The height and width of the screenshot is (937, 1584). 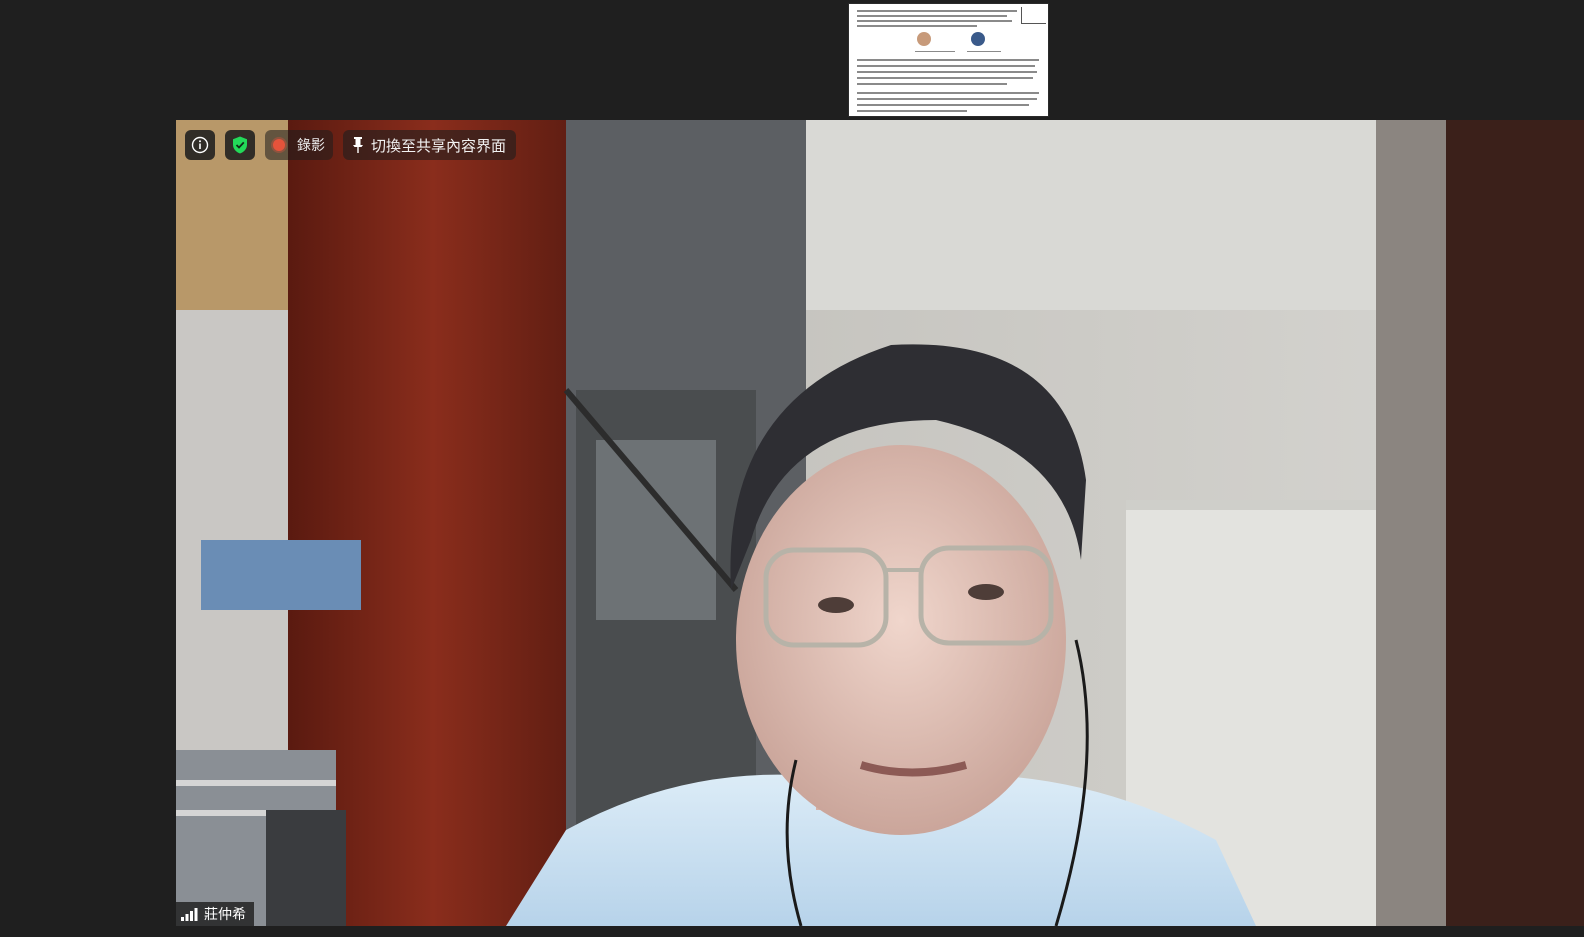 I want to click on shield-check-icon, so click(x=240, y=145).